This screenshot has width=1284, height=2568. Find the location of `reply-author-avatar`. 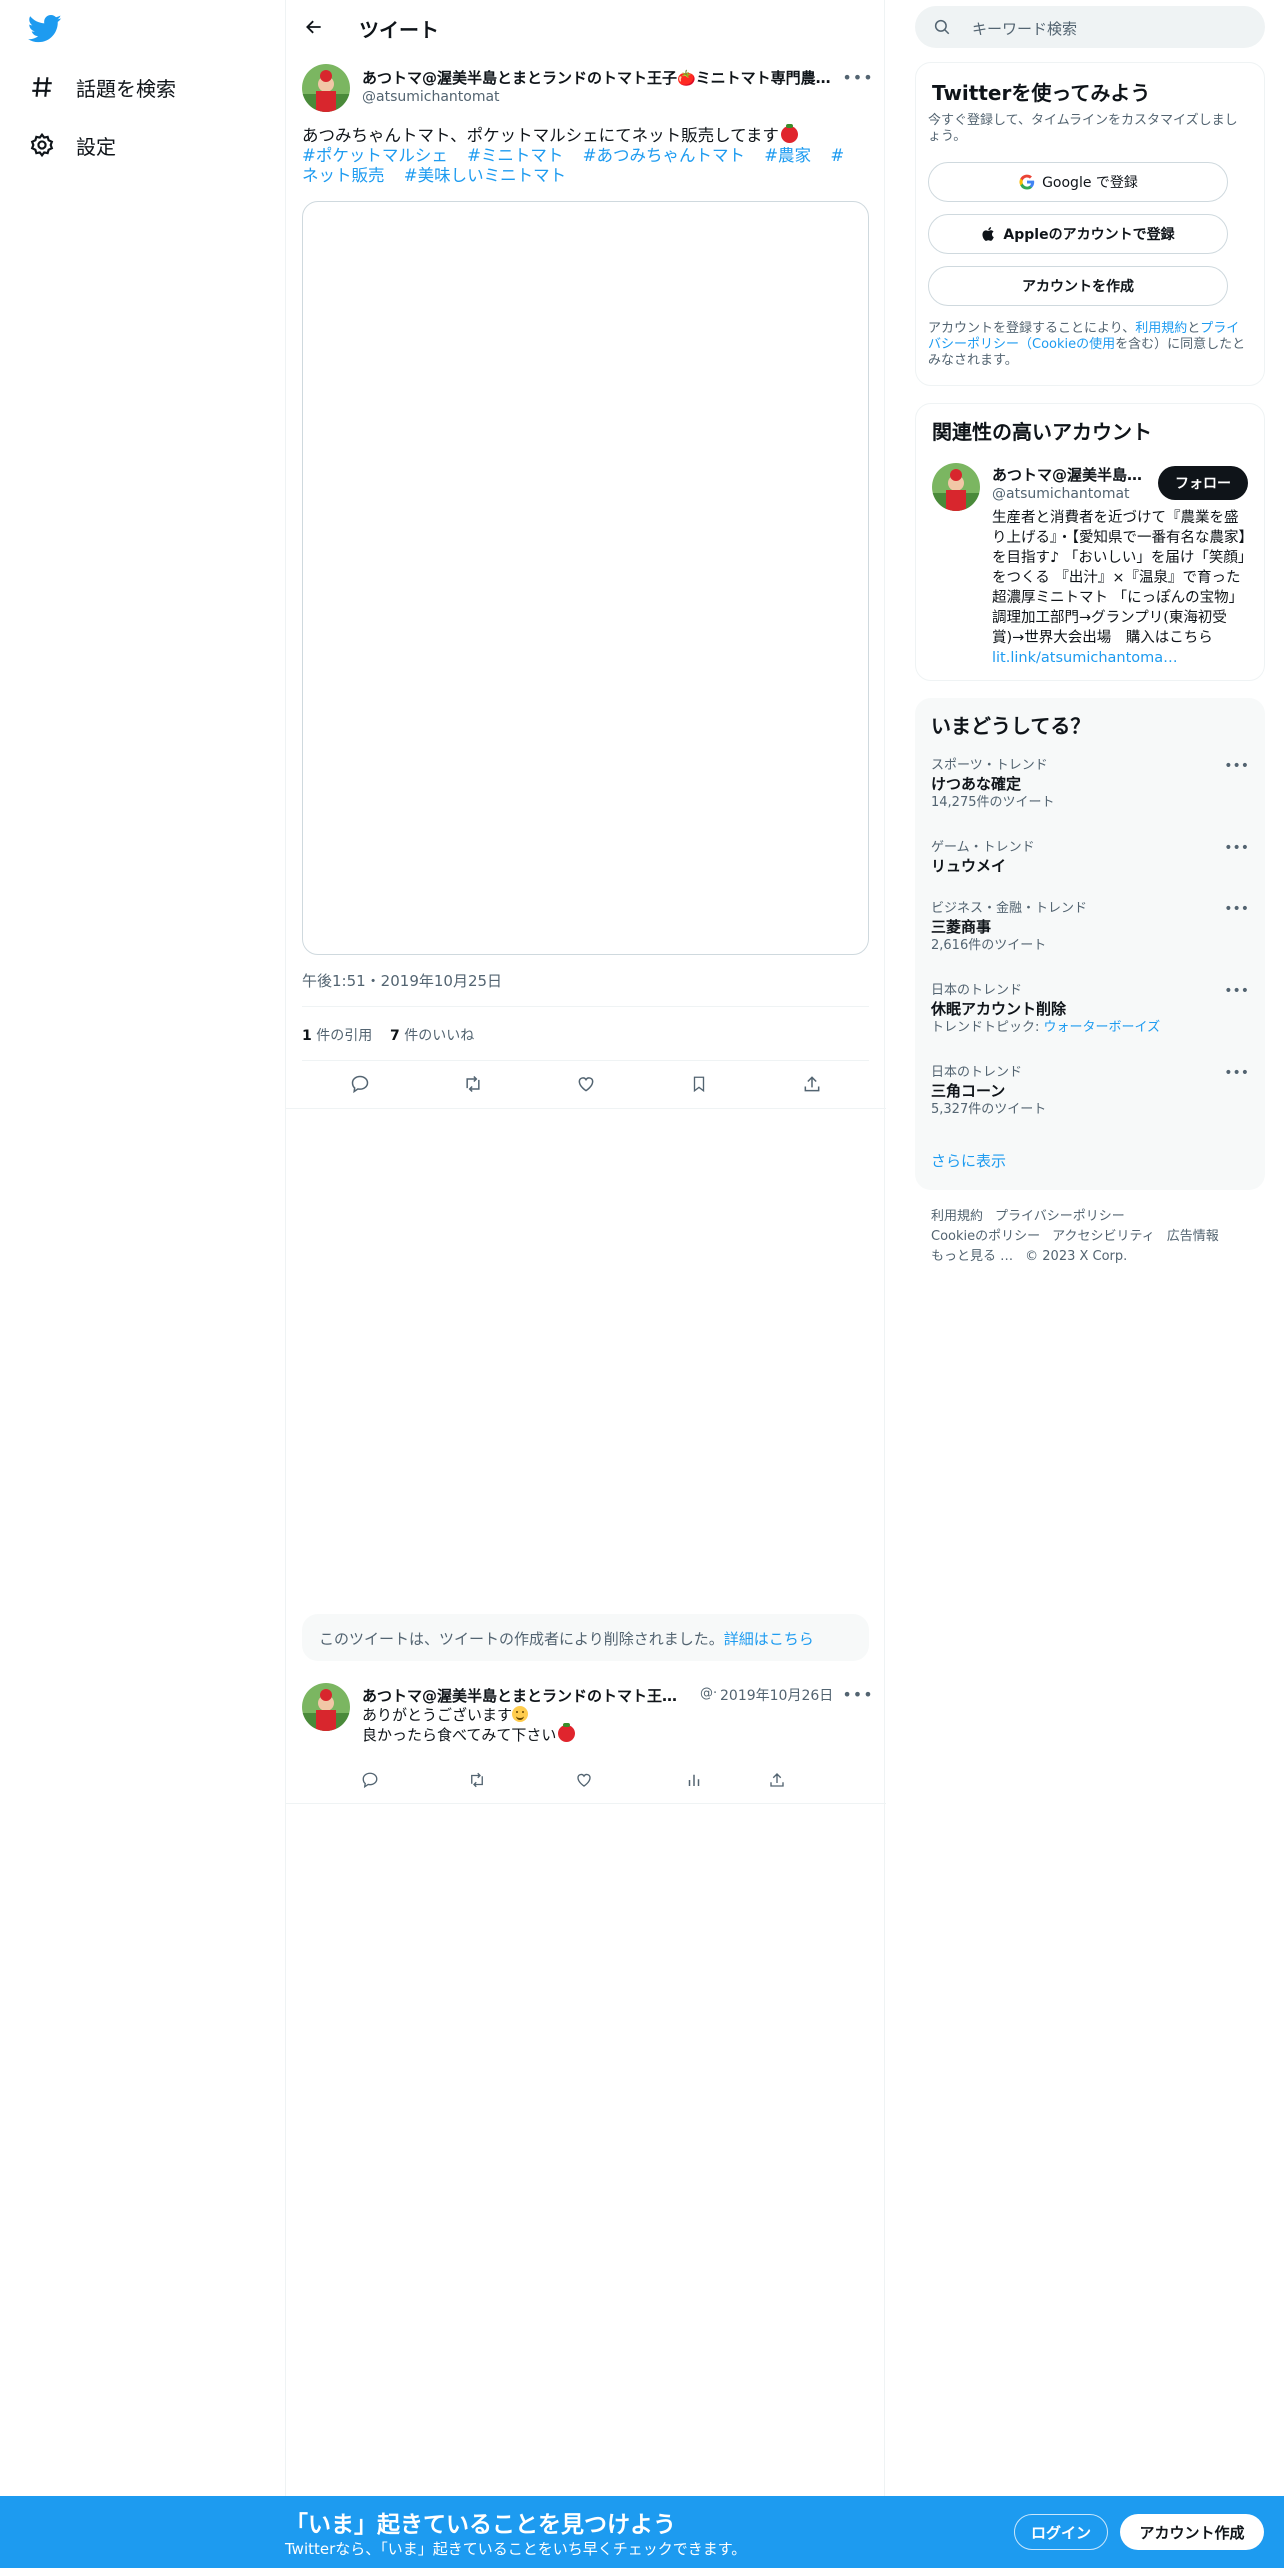

reply-author-avatar is located at coordinates (326, 1707).